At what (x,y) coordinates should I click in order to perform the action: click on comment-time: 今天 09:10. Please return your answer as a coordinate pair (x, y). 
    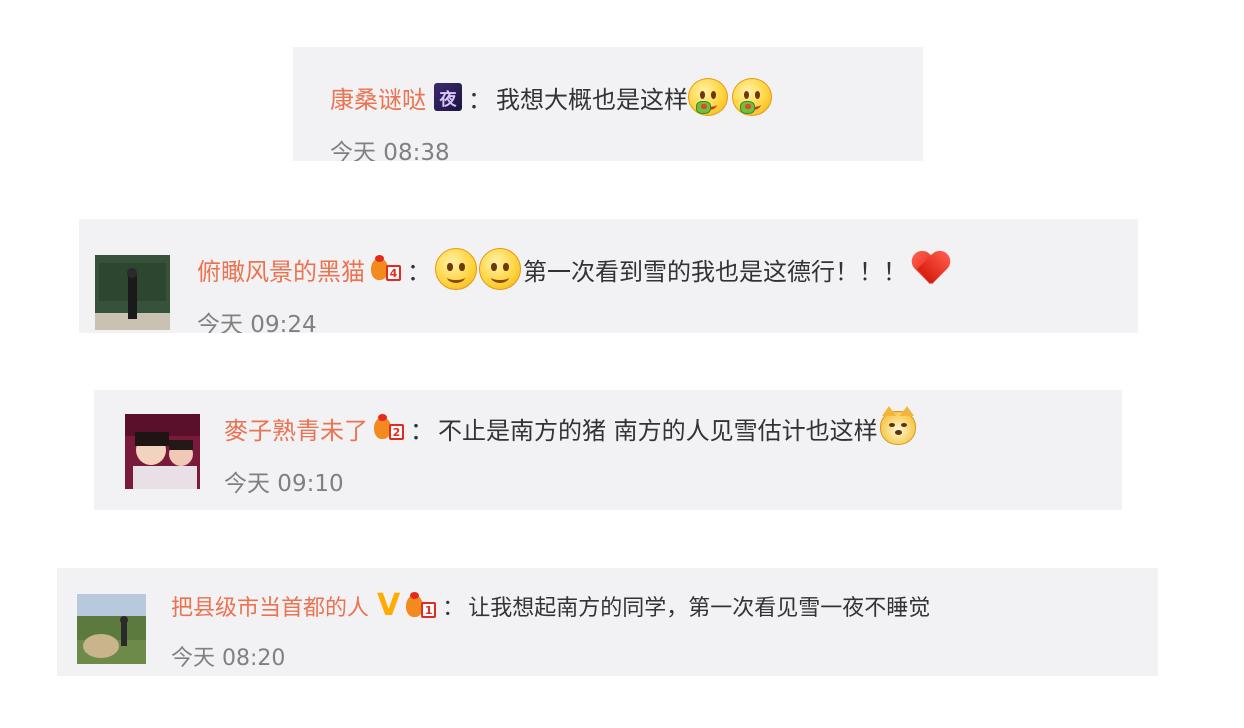
    Looking at the image, I should click on (284, 484).